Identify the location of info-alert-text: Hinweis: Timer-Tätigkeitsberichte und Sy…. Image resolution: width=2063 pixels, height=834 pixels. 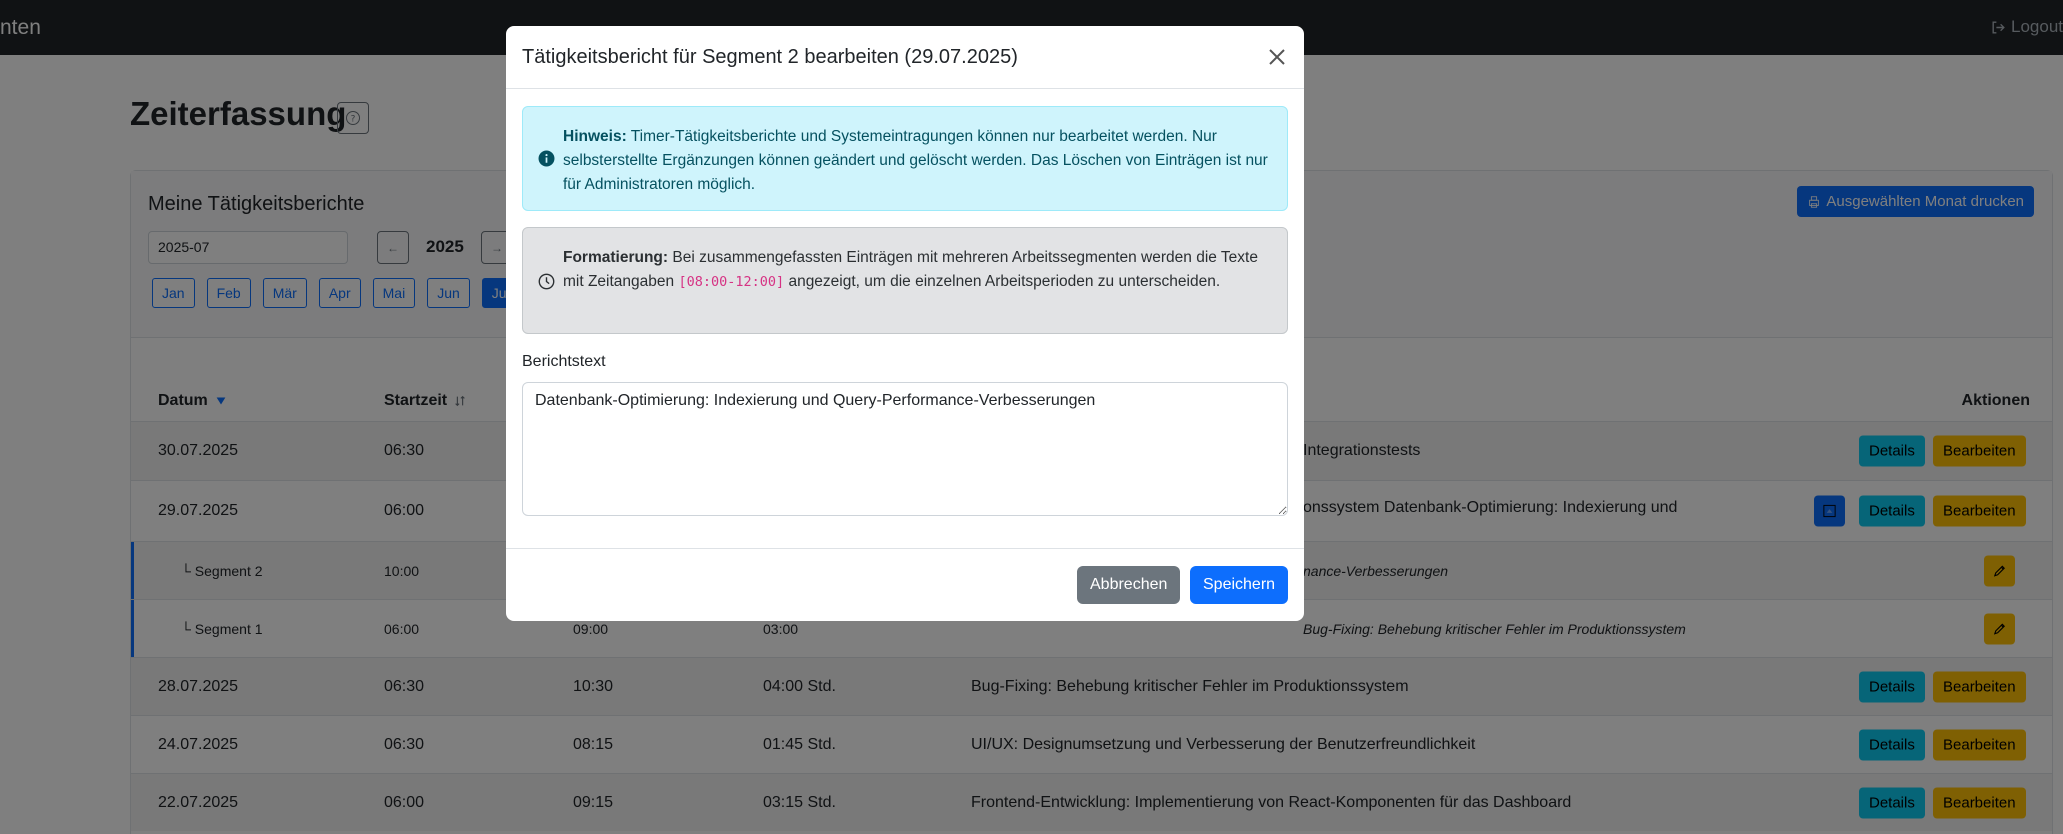
(915, 161).